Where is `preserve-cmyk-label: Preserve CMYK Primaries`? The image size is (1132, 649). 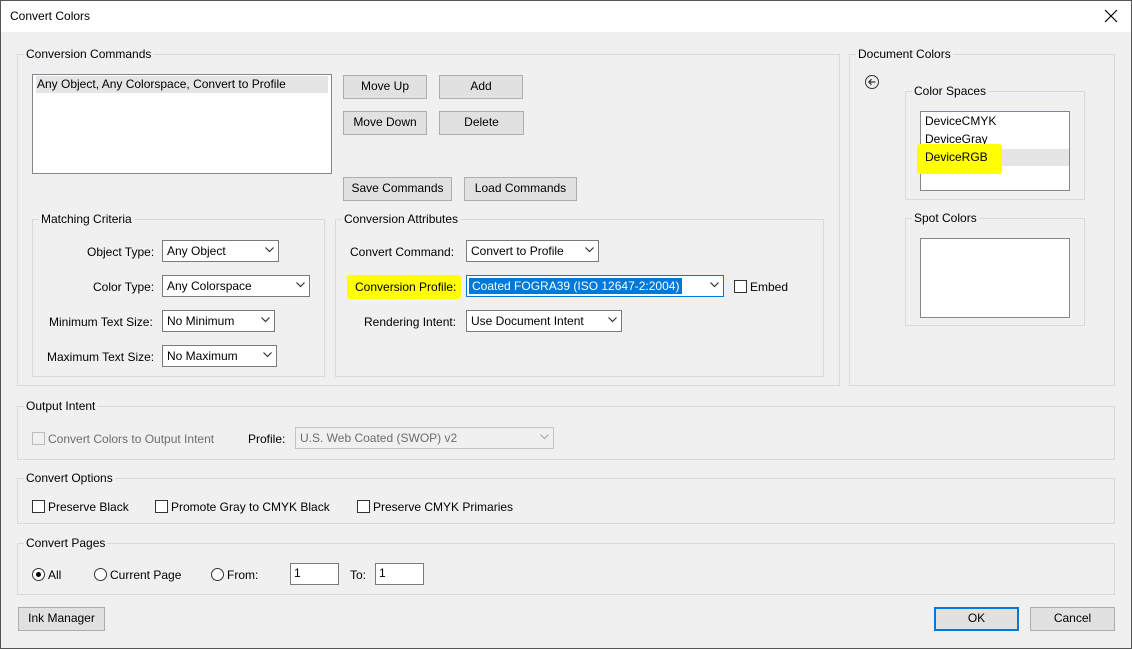 preserve-cmyk-label: Preserve CMYK Primaries is located at coordinates (443, 507).